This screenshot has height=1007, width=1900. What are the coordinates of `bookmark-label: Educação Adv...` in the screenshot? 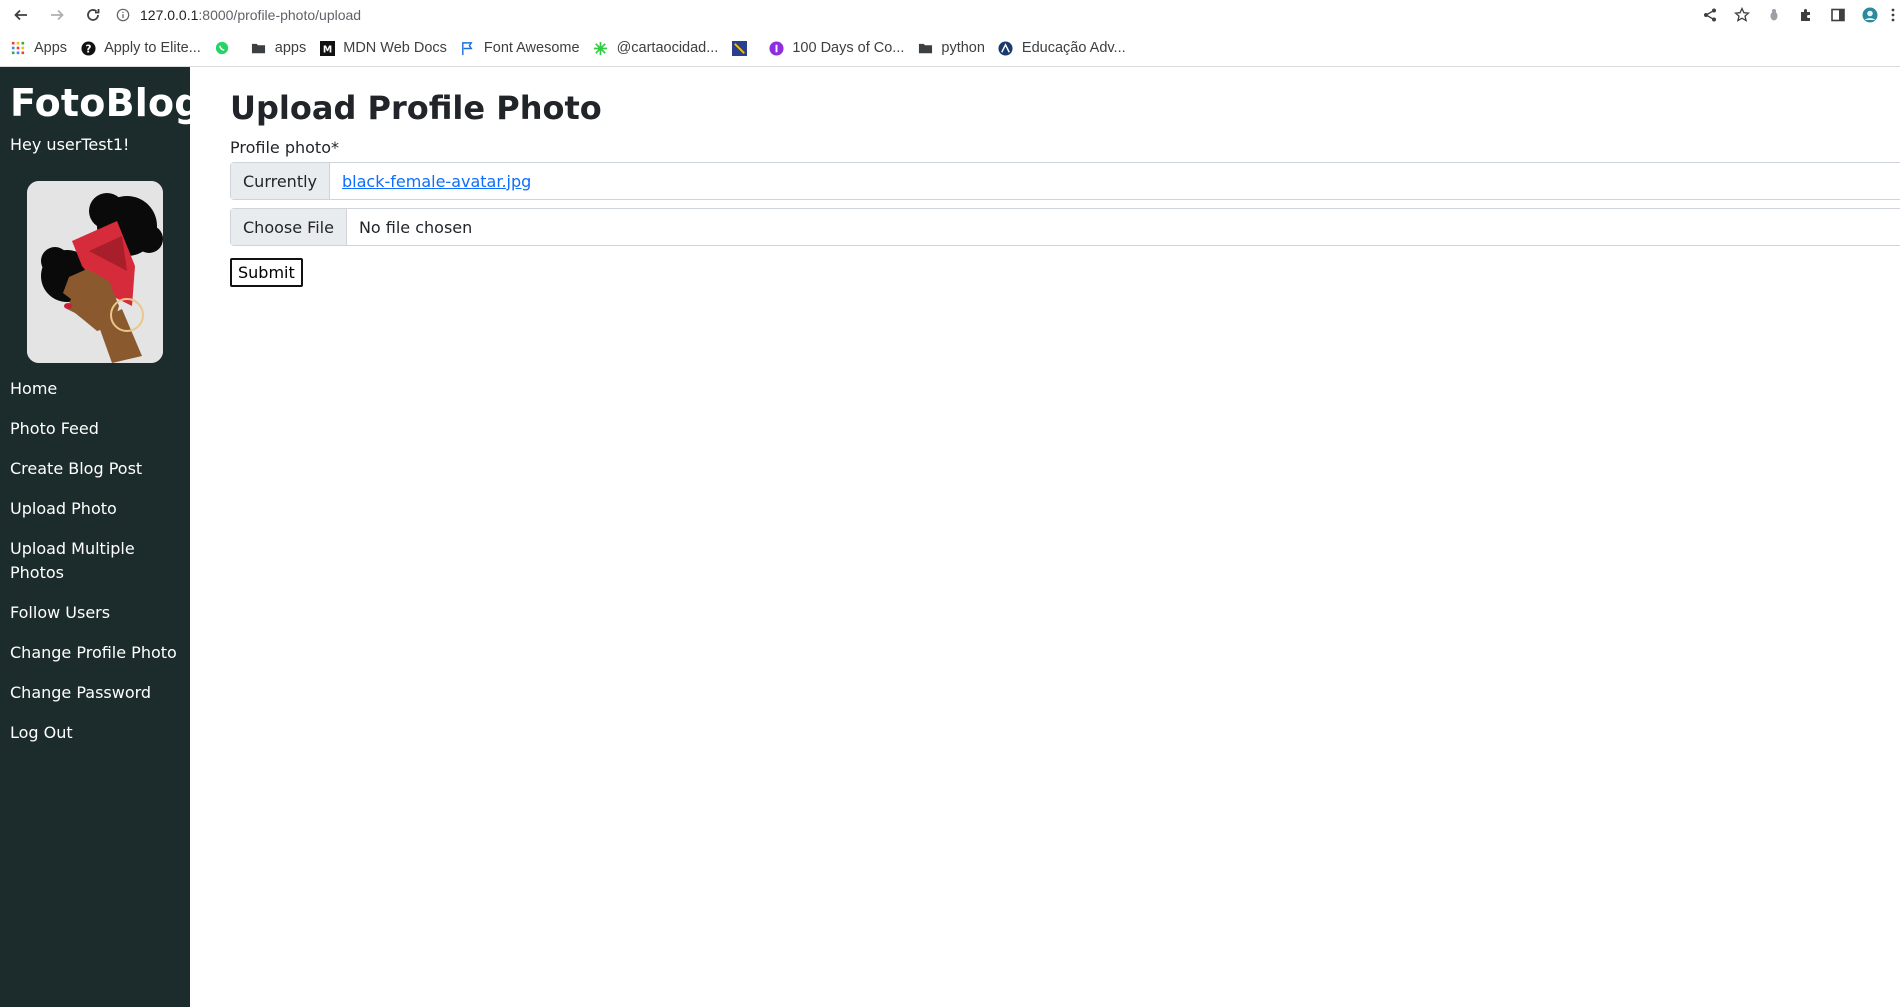 It's located at (1073, 48).